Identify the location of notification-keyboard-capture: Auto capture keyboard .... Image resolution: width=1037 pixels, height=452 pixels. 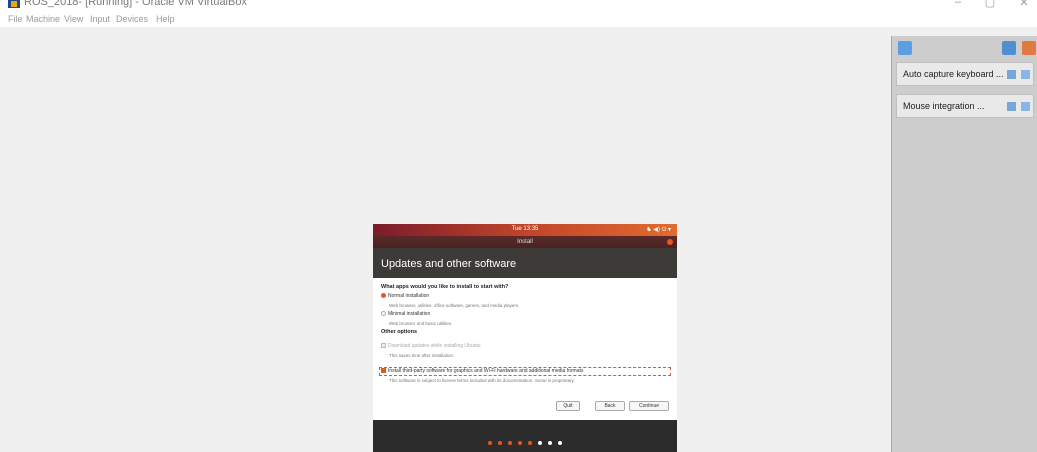
(965, 74).